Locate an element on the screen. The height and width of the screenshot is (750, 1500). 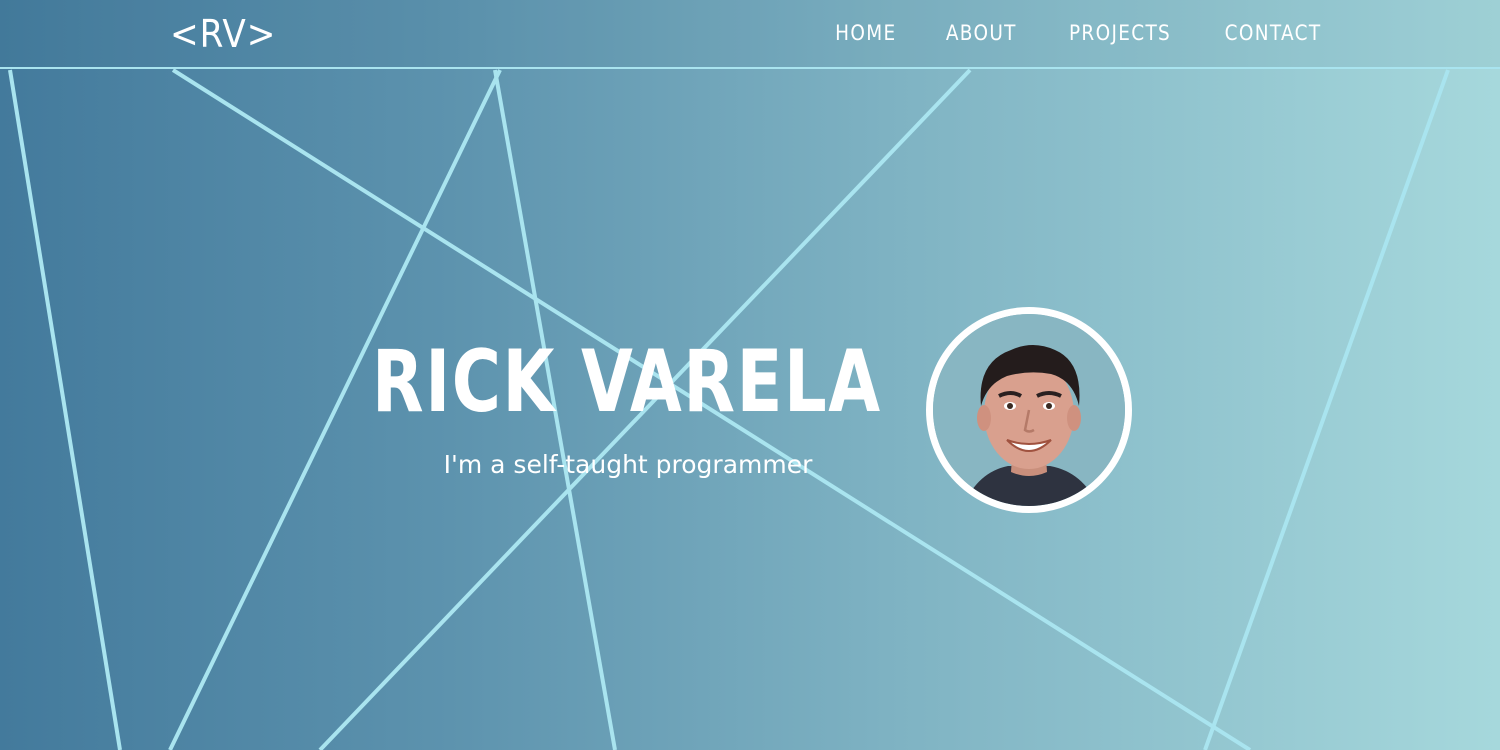
top-navbar: <RV> HOME ABOUT PROJECTS CONTACT is located at coordinates (750, 34).